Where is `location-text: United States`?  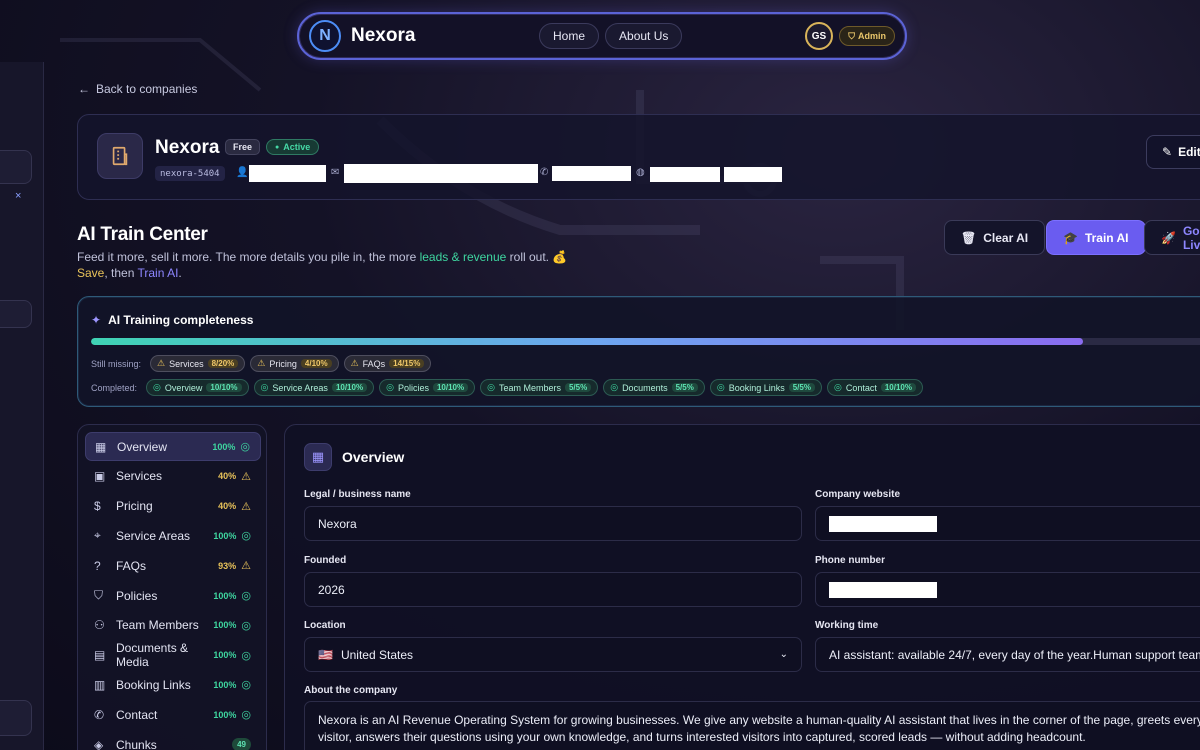 location-text: United States is located at coordinates (376, 654).